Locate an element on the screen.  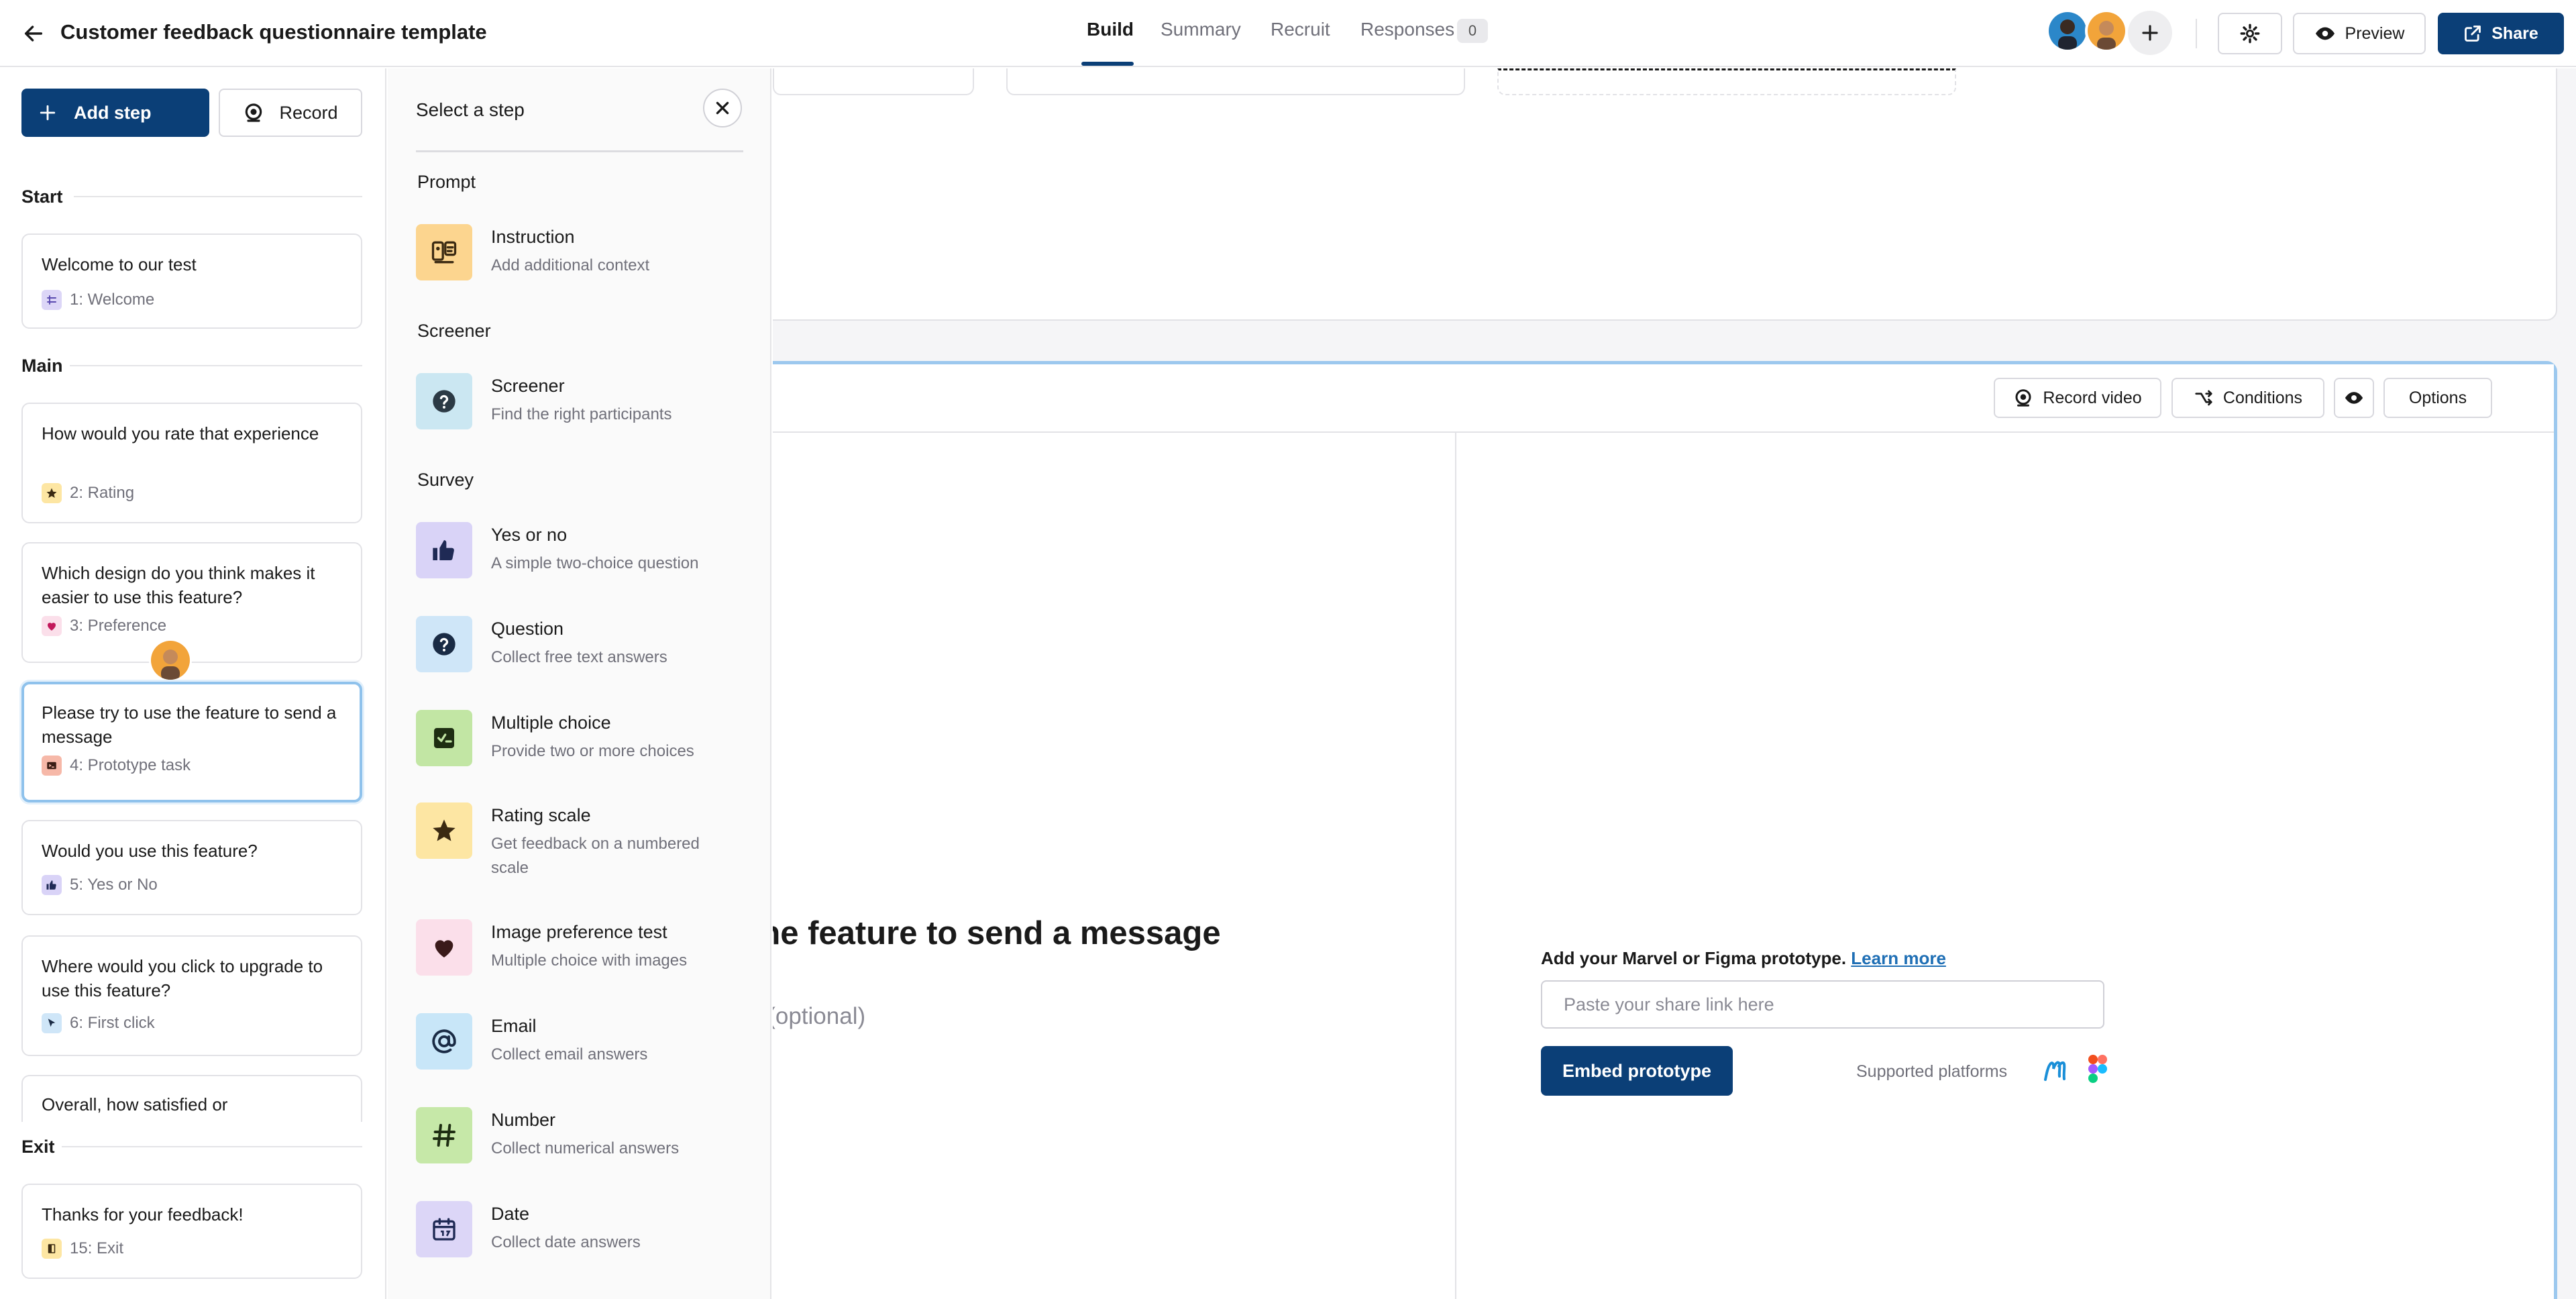
settings-button is located at coordinates (2250, 33).